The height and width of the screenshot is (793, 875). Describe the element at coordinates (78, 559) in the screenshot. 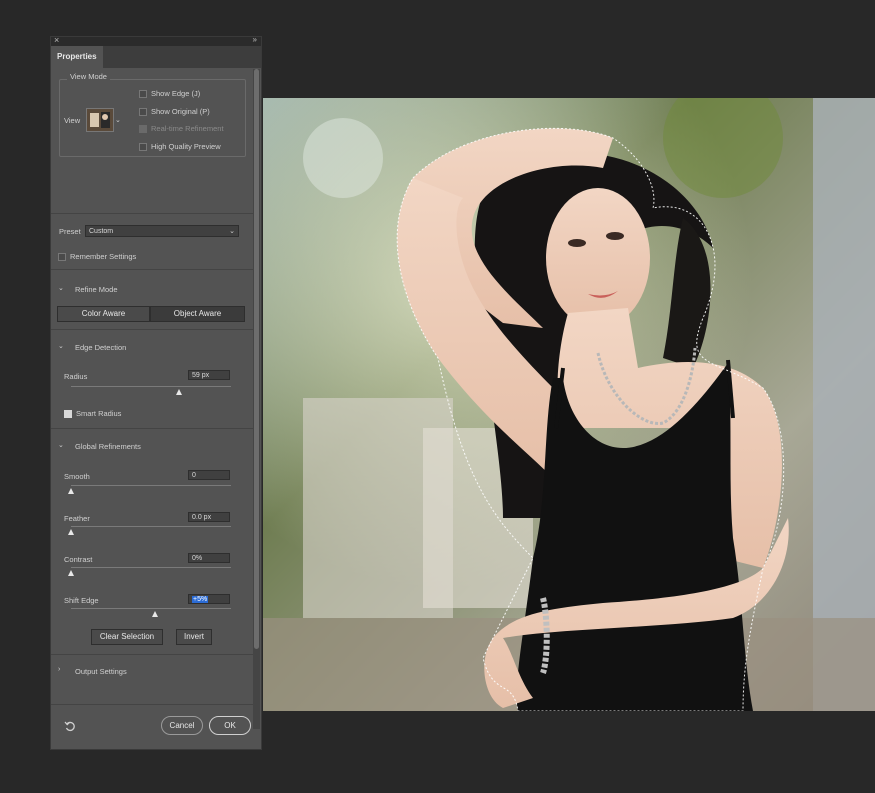

I see `contrast-label: Contrast` at that location.